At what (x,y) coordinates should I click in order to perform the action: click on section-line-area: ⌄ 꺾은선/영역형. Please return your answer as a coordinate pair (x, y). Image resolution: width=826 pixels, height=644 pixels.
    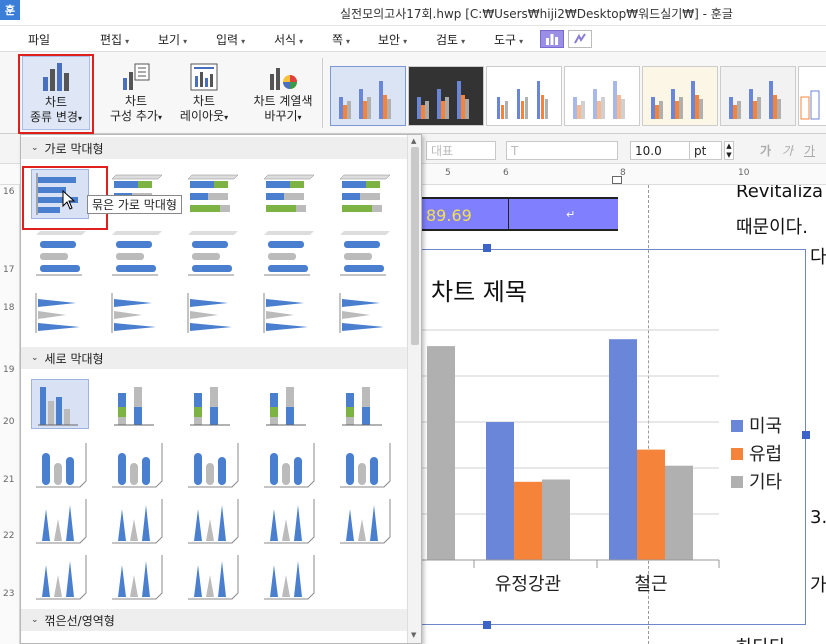
    Looking at the image, I should click on (214, 620).